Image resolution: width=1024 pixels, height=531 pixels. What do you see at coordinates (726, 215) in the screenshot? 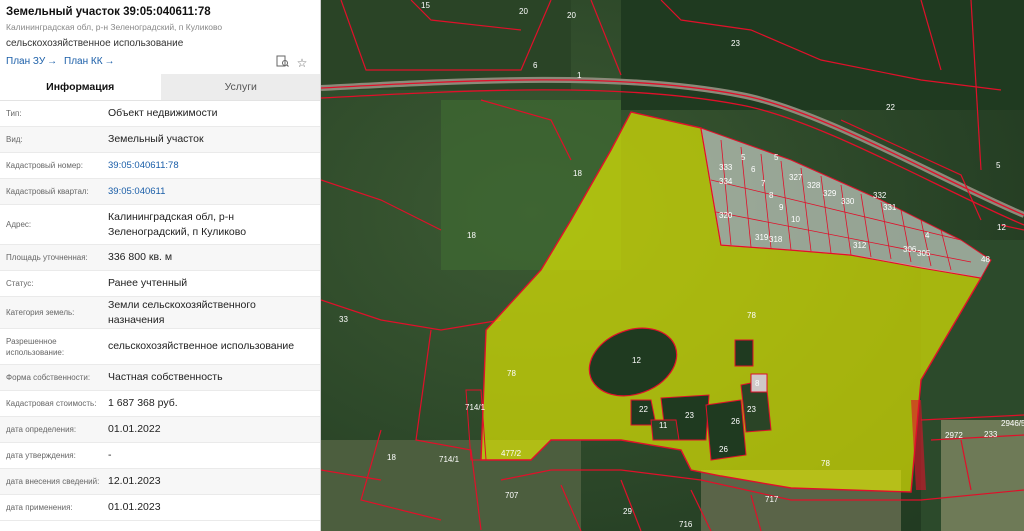
I see `parcel-number-label: 320` at bounding box center [726, 215].